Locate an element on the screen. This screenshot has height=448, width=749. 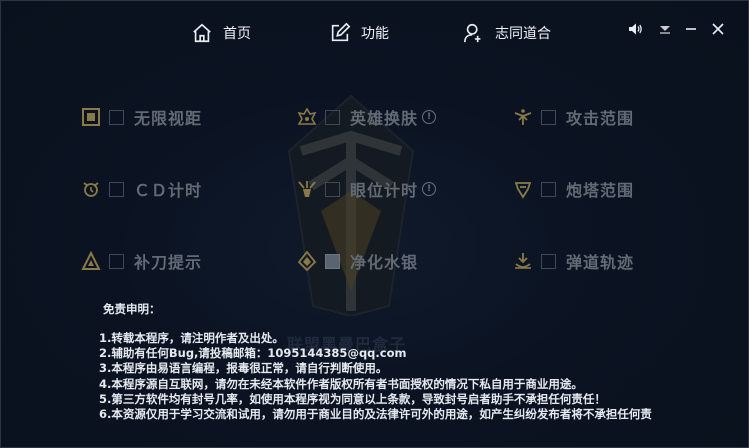
nav-about-label: 志同道合 is located at coordinates (523, 34).